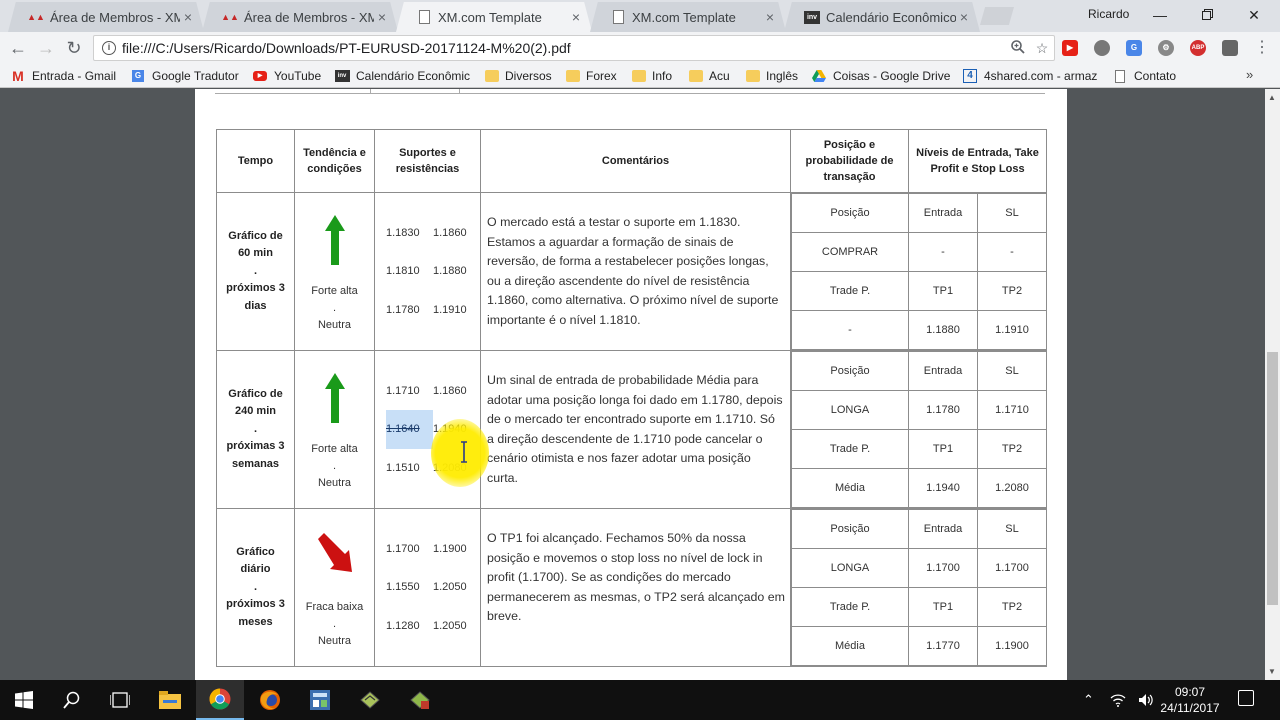 The height and width of the screenshot is (720, 1280). Describe the element at coordinates (1254, 15) in the screenshot. I see `close-window-icon: ✕` at that location.